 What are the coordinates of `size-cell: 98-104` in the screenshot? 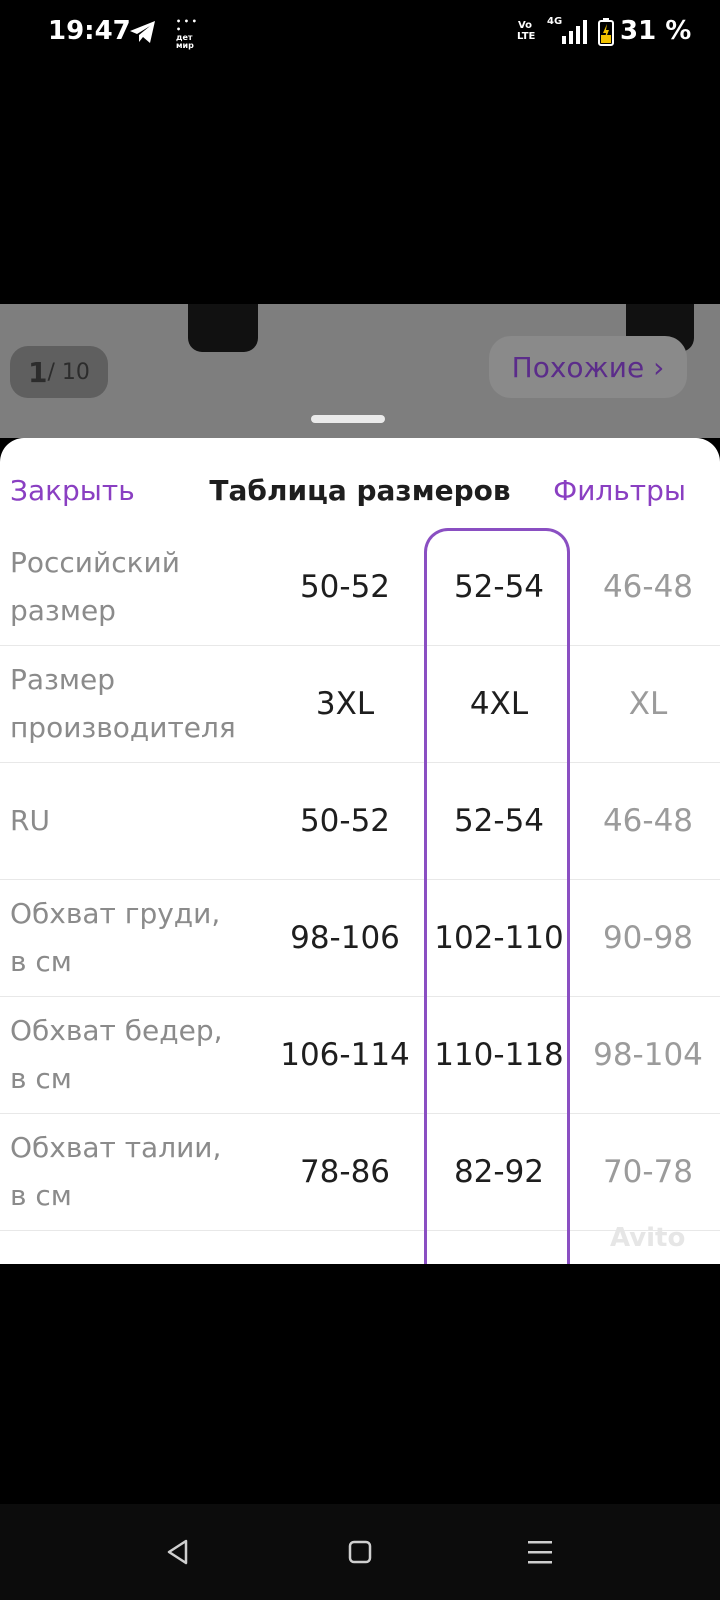 It's located at (646, 1055).